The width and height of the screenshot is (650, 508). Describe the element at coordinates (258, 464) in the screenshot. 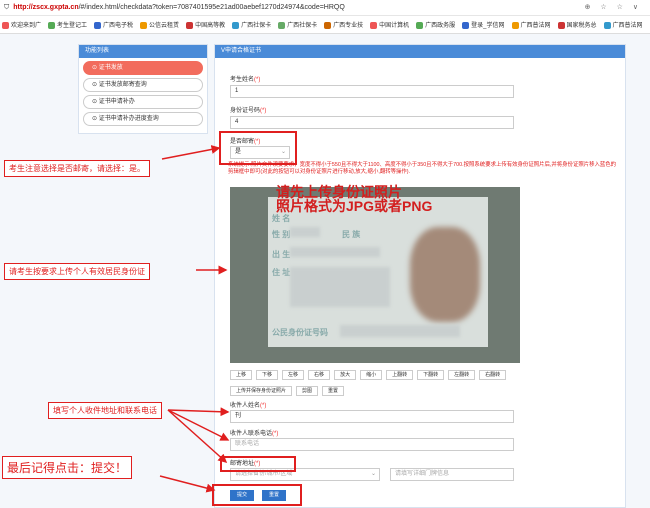

I see `highlight-address` at that location.